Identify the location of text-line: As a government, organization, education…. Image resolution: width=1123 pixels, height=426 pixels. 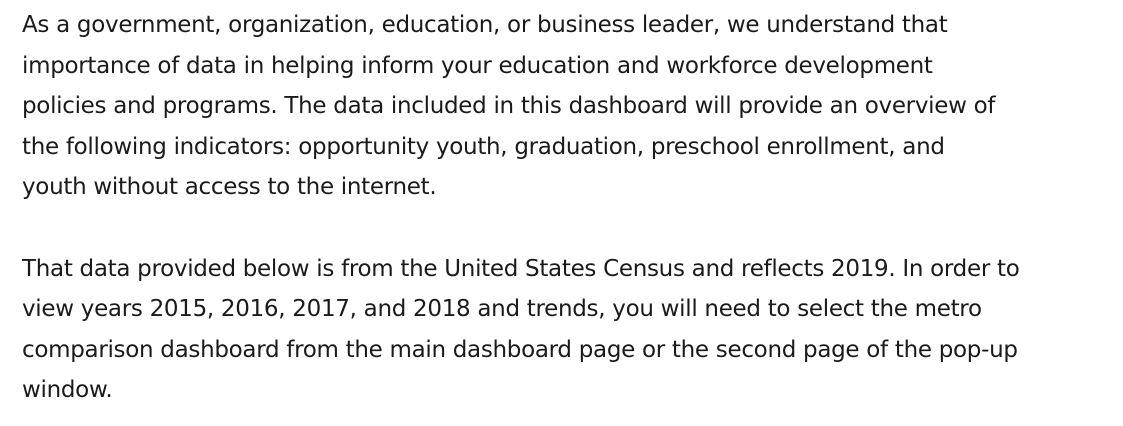
(485, 25).